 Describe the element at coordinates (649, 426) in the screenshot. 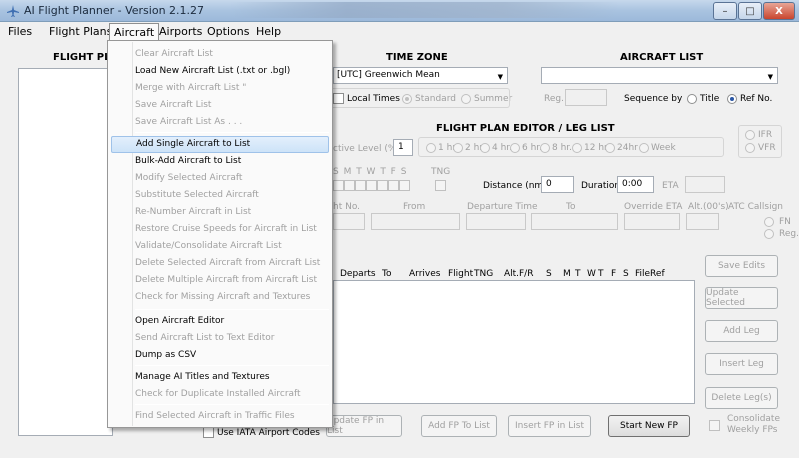

I see `start-new-fp-button: Start New FP` at that location.